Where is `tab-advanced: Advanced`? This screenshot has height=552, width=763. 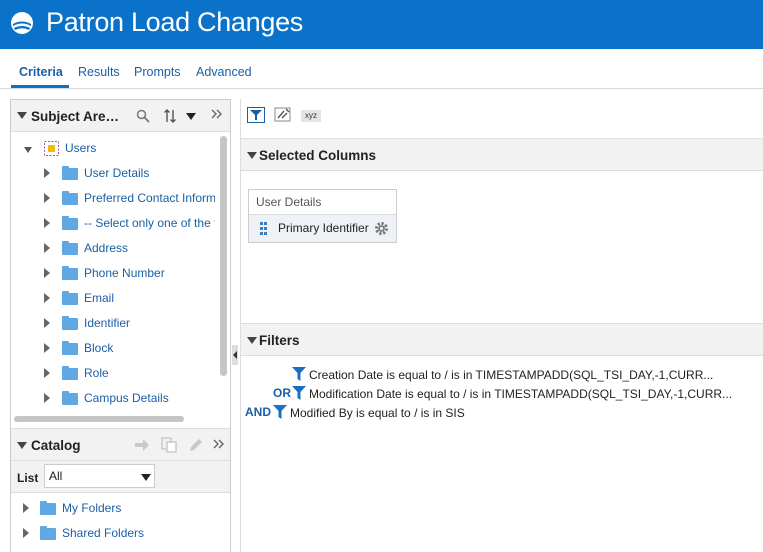
tab-advanced: Advanced is located at coordinates (224, 72).